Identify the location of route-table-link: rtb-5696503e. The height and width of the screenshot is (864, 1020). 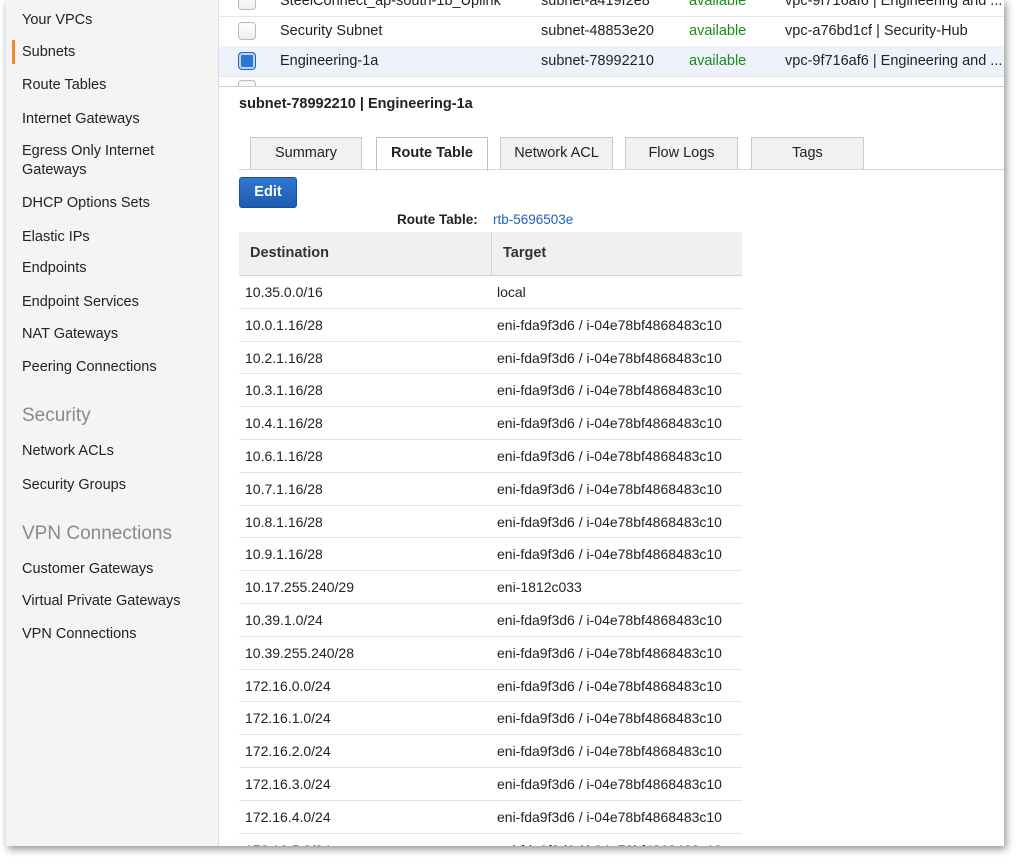
(533, 219).